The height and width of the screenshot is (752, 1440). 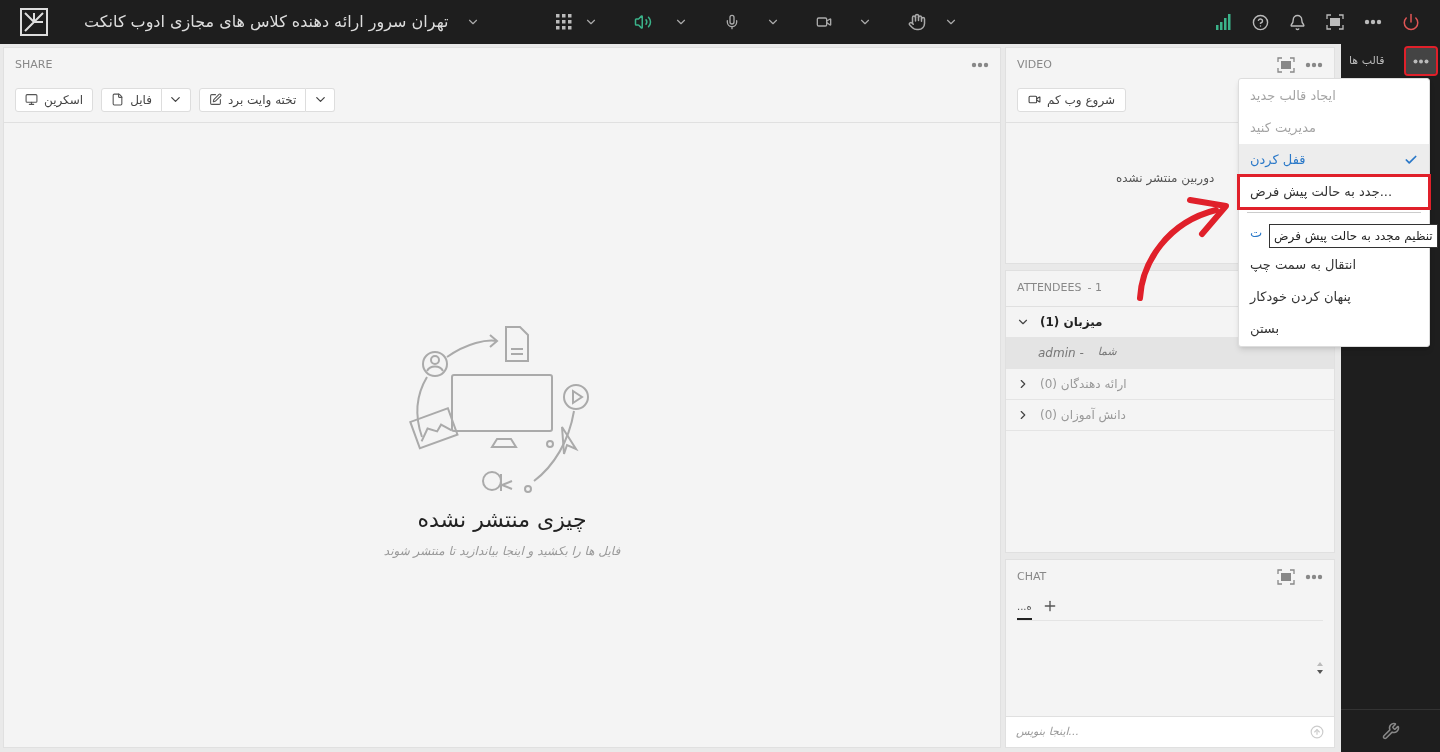 I want to click on monitor-icon, so click(x=31, y=99).